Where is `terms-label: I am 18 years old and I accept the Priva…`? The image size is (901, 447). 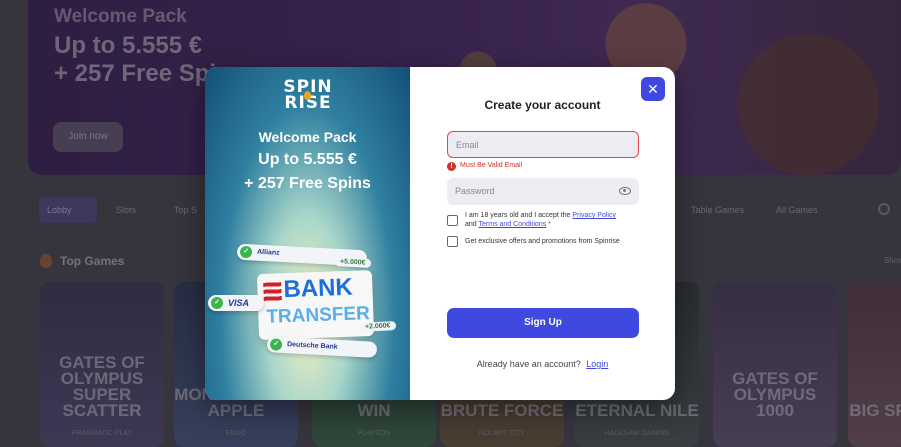
terms-label: I am 18 years old and I accept the Priva… is located at coordinates (560, 220).